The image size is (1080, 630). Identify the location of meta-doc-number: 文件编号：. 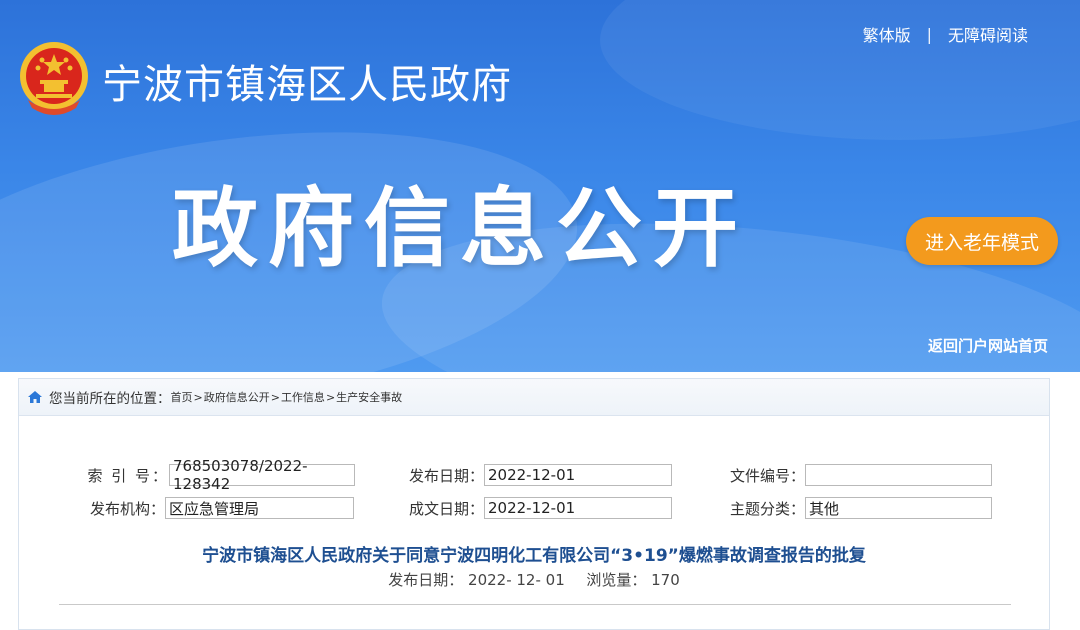
(848, 475).